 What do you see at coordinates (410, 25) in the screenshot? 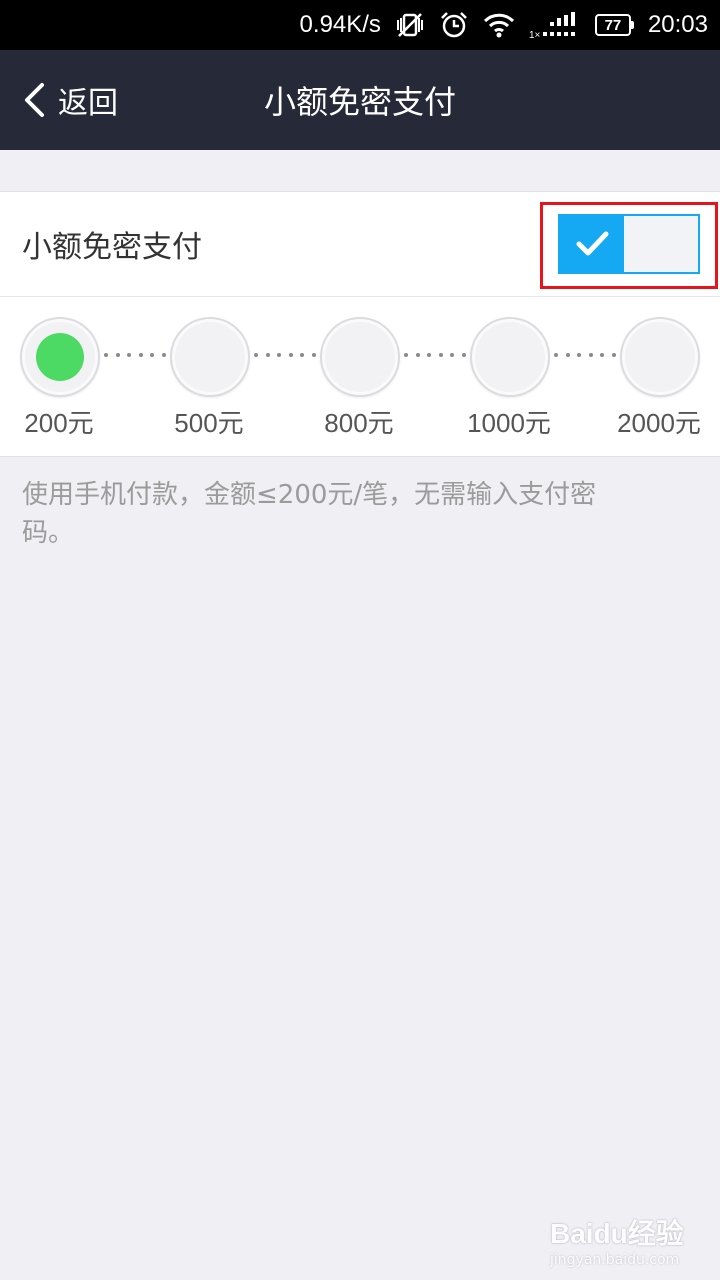
I see `vibrate-off-icon` at bounding box center [410, 25].